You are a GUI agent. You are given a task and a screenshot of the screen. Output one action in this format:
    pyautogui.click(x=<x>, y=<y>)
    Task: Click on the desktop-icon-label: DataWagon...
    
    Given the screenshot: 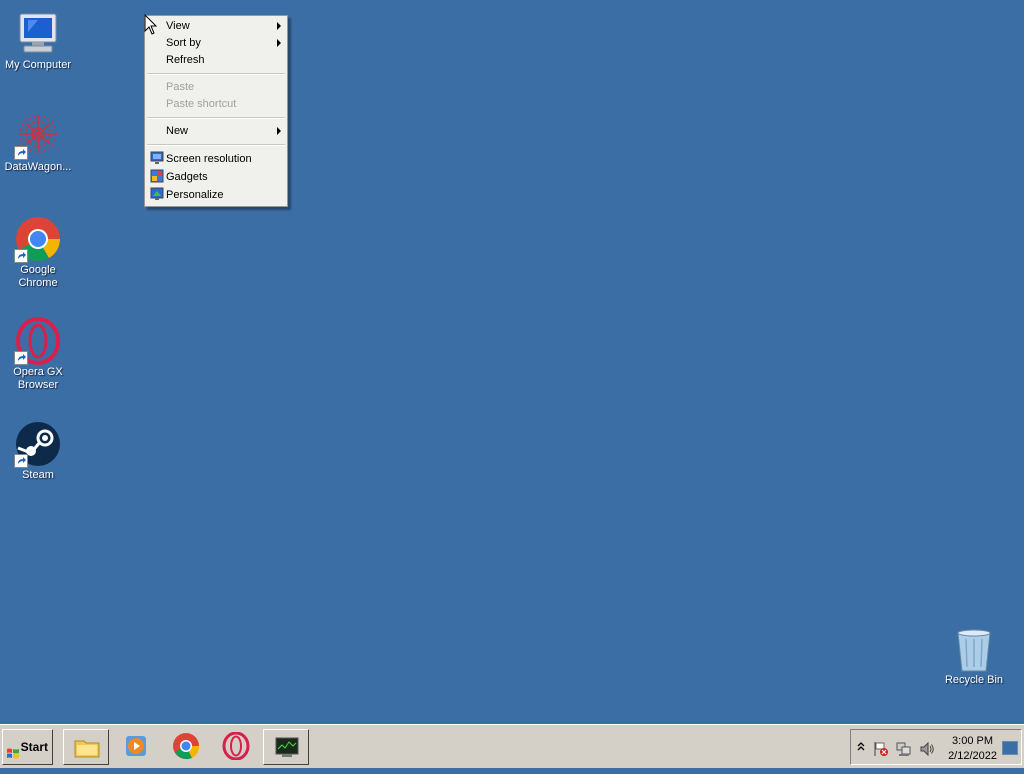 What is the action you would take?
    pyautogui.click(x=38, y=167)
    